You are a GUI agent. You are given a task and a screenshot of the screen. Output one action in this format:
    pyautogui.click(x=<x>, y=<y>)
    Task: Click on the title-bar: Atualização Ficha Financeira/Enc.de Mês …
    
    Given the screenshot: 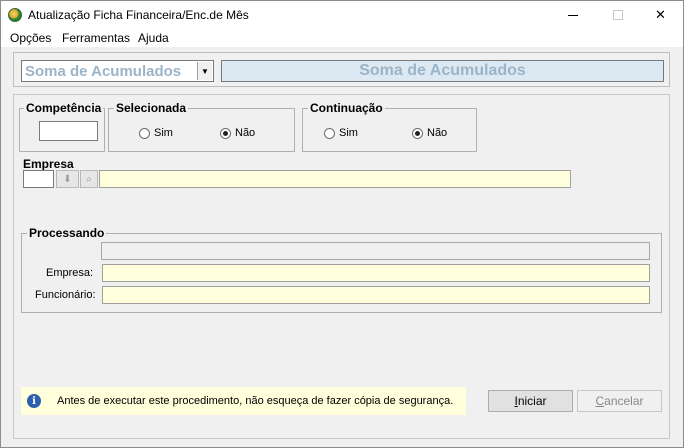 What is the action you would take?
    pyautogui.click(x=342, y=15)
    